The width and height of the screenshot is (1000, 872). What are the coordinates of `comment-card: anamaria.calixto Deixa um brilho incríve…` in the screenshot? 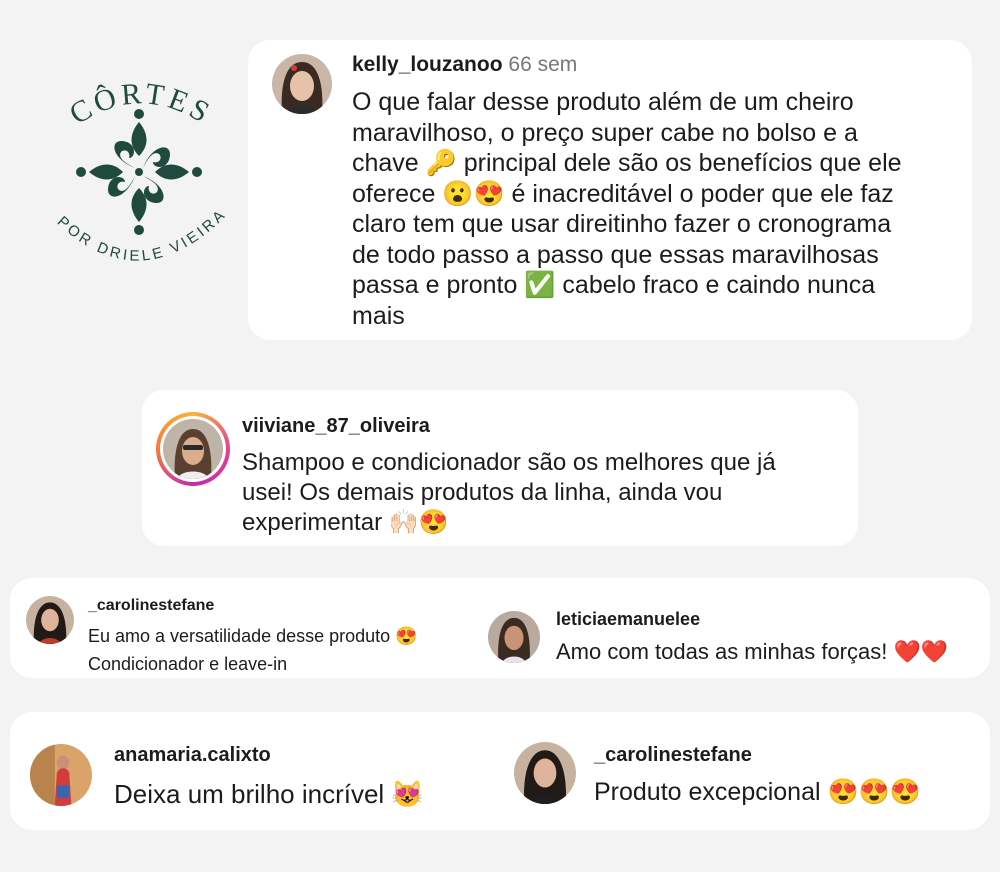 It's located at (500, 771).